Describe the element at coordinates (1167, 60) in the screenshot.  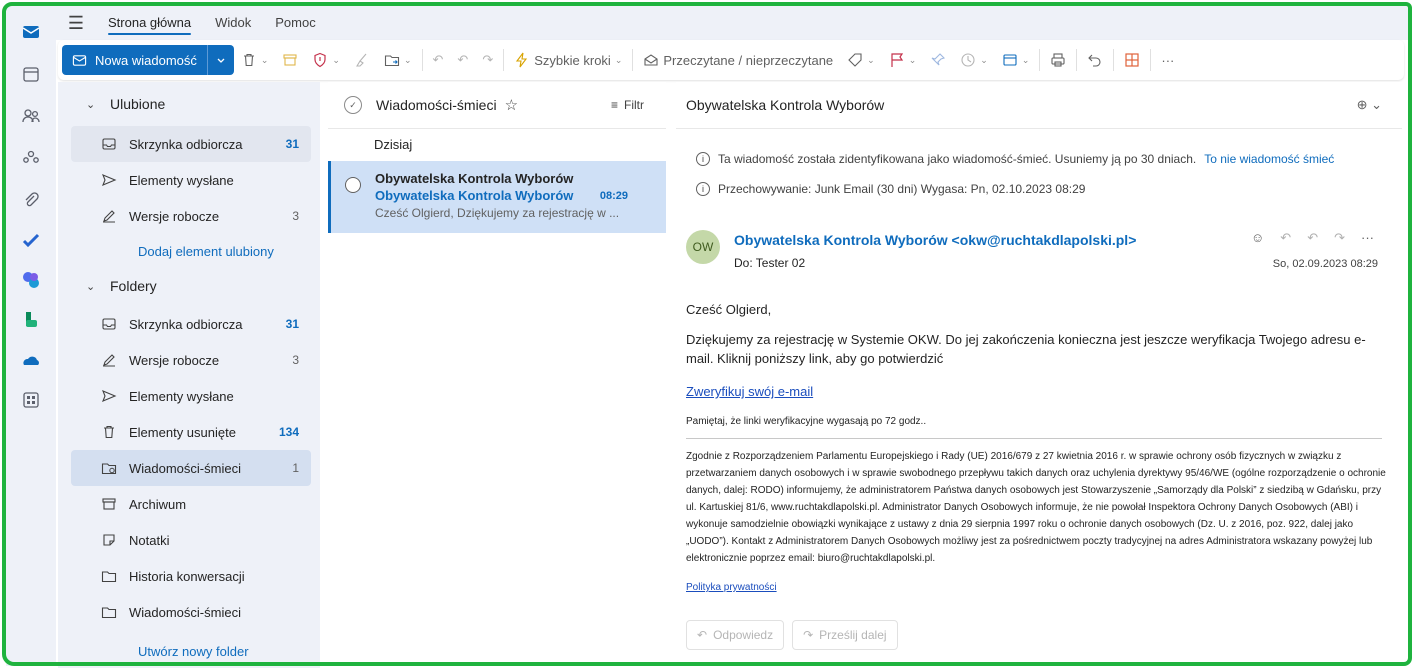
I see `more-options-button: ···` at that location.